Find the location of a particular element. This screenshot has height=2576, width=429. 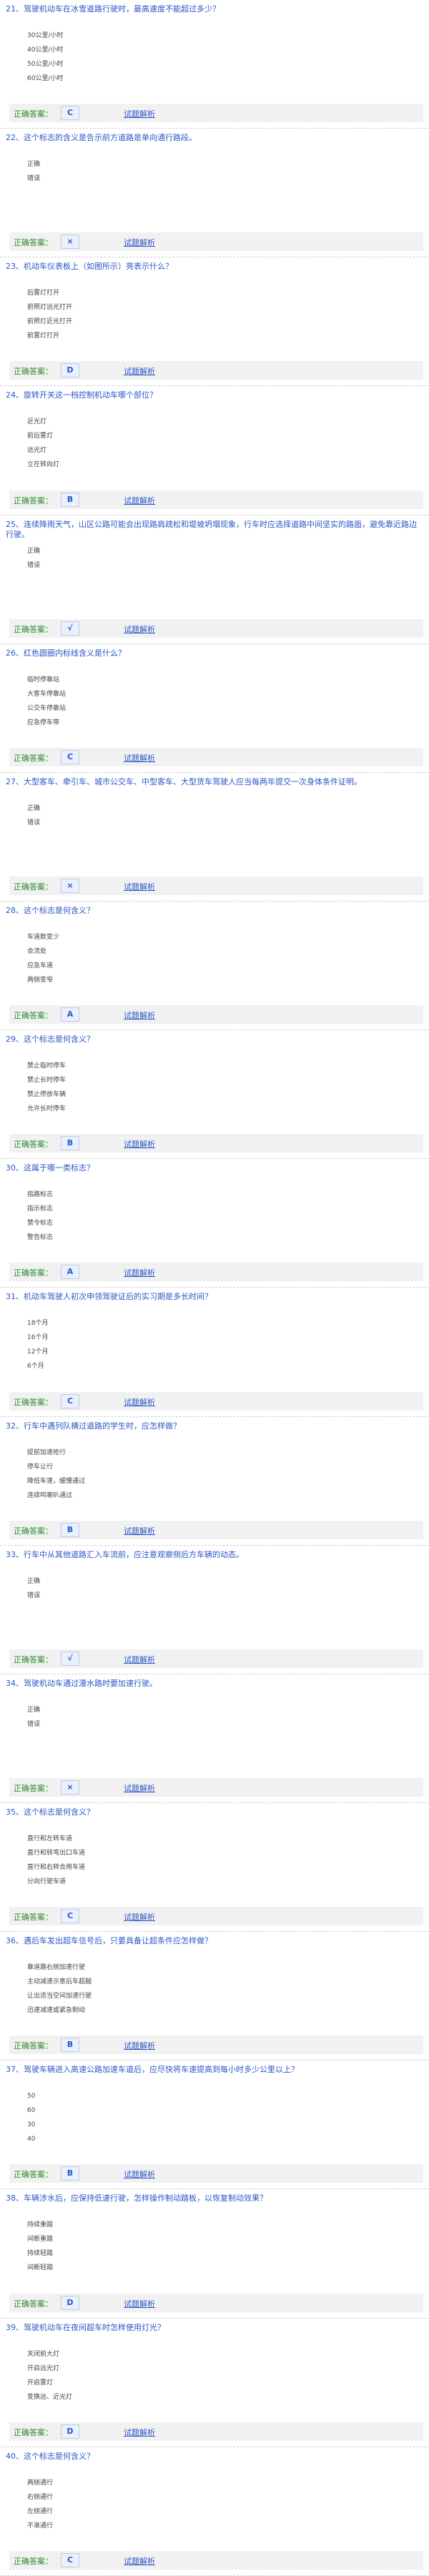

option-item: 持续重踏 is located at coordinates (40, 2225).